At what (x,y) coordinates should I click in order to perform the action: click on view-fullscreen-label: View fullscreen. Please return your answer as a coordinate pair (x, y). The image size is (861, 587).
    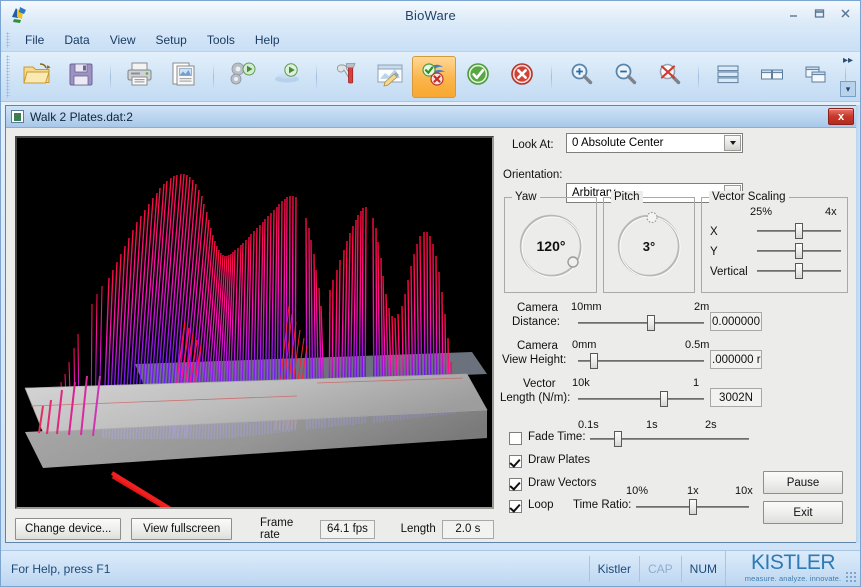
    Looking at the image, I should click on (182, 529).